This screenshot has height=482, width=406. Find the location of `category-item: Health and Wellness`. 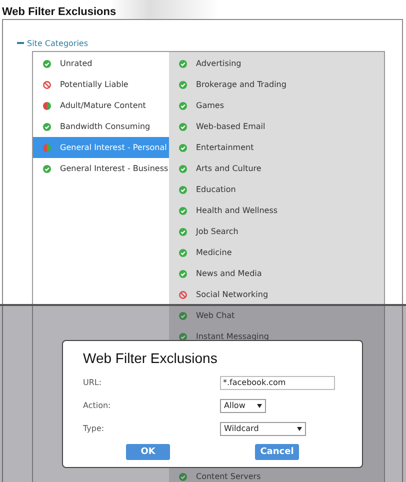

category-item: Health and Wellness is located at coordinates (276, 210).